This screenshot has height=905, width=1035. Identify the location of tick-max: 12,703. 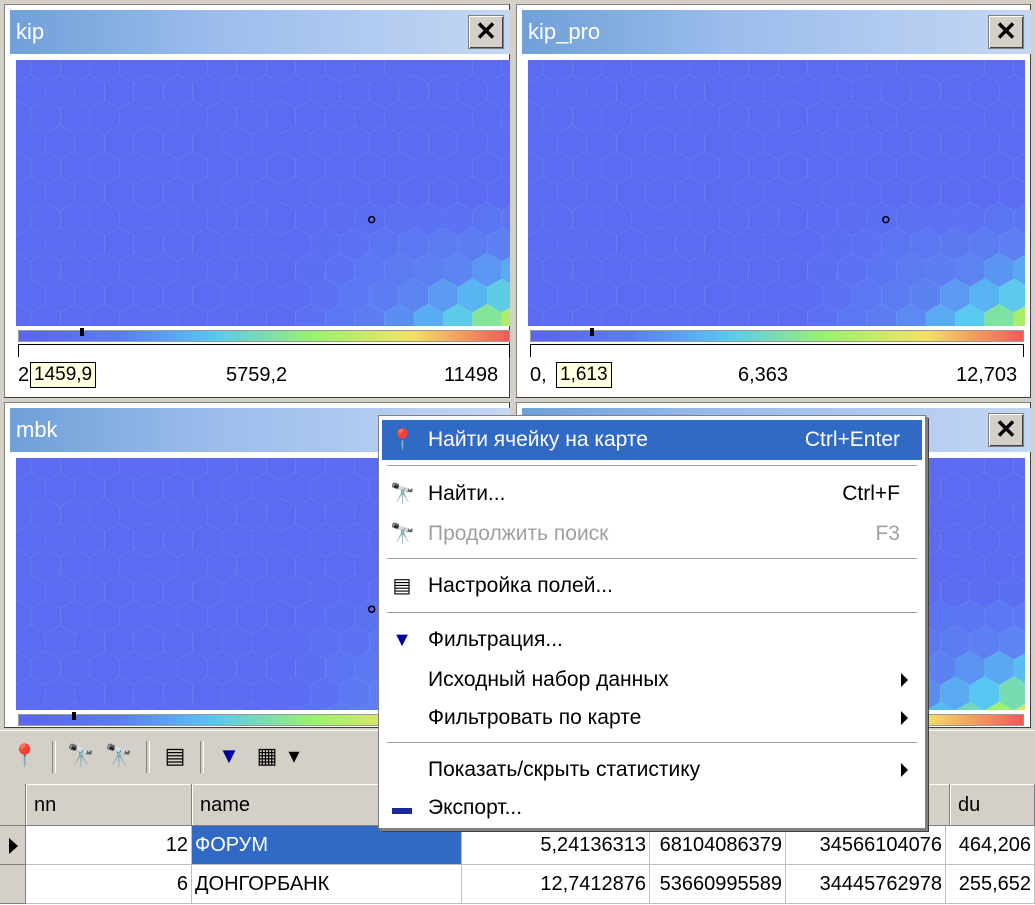
(987, 375).